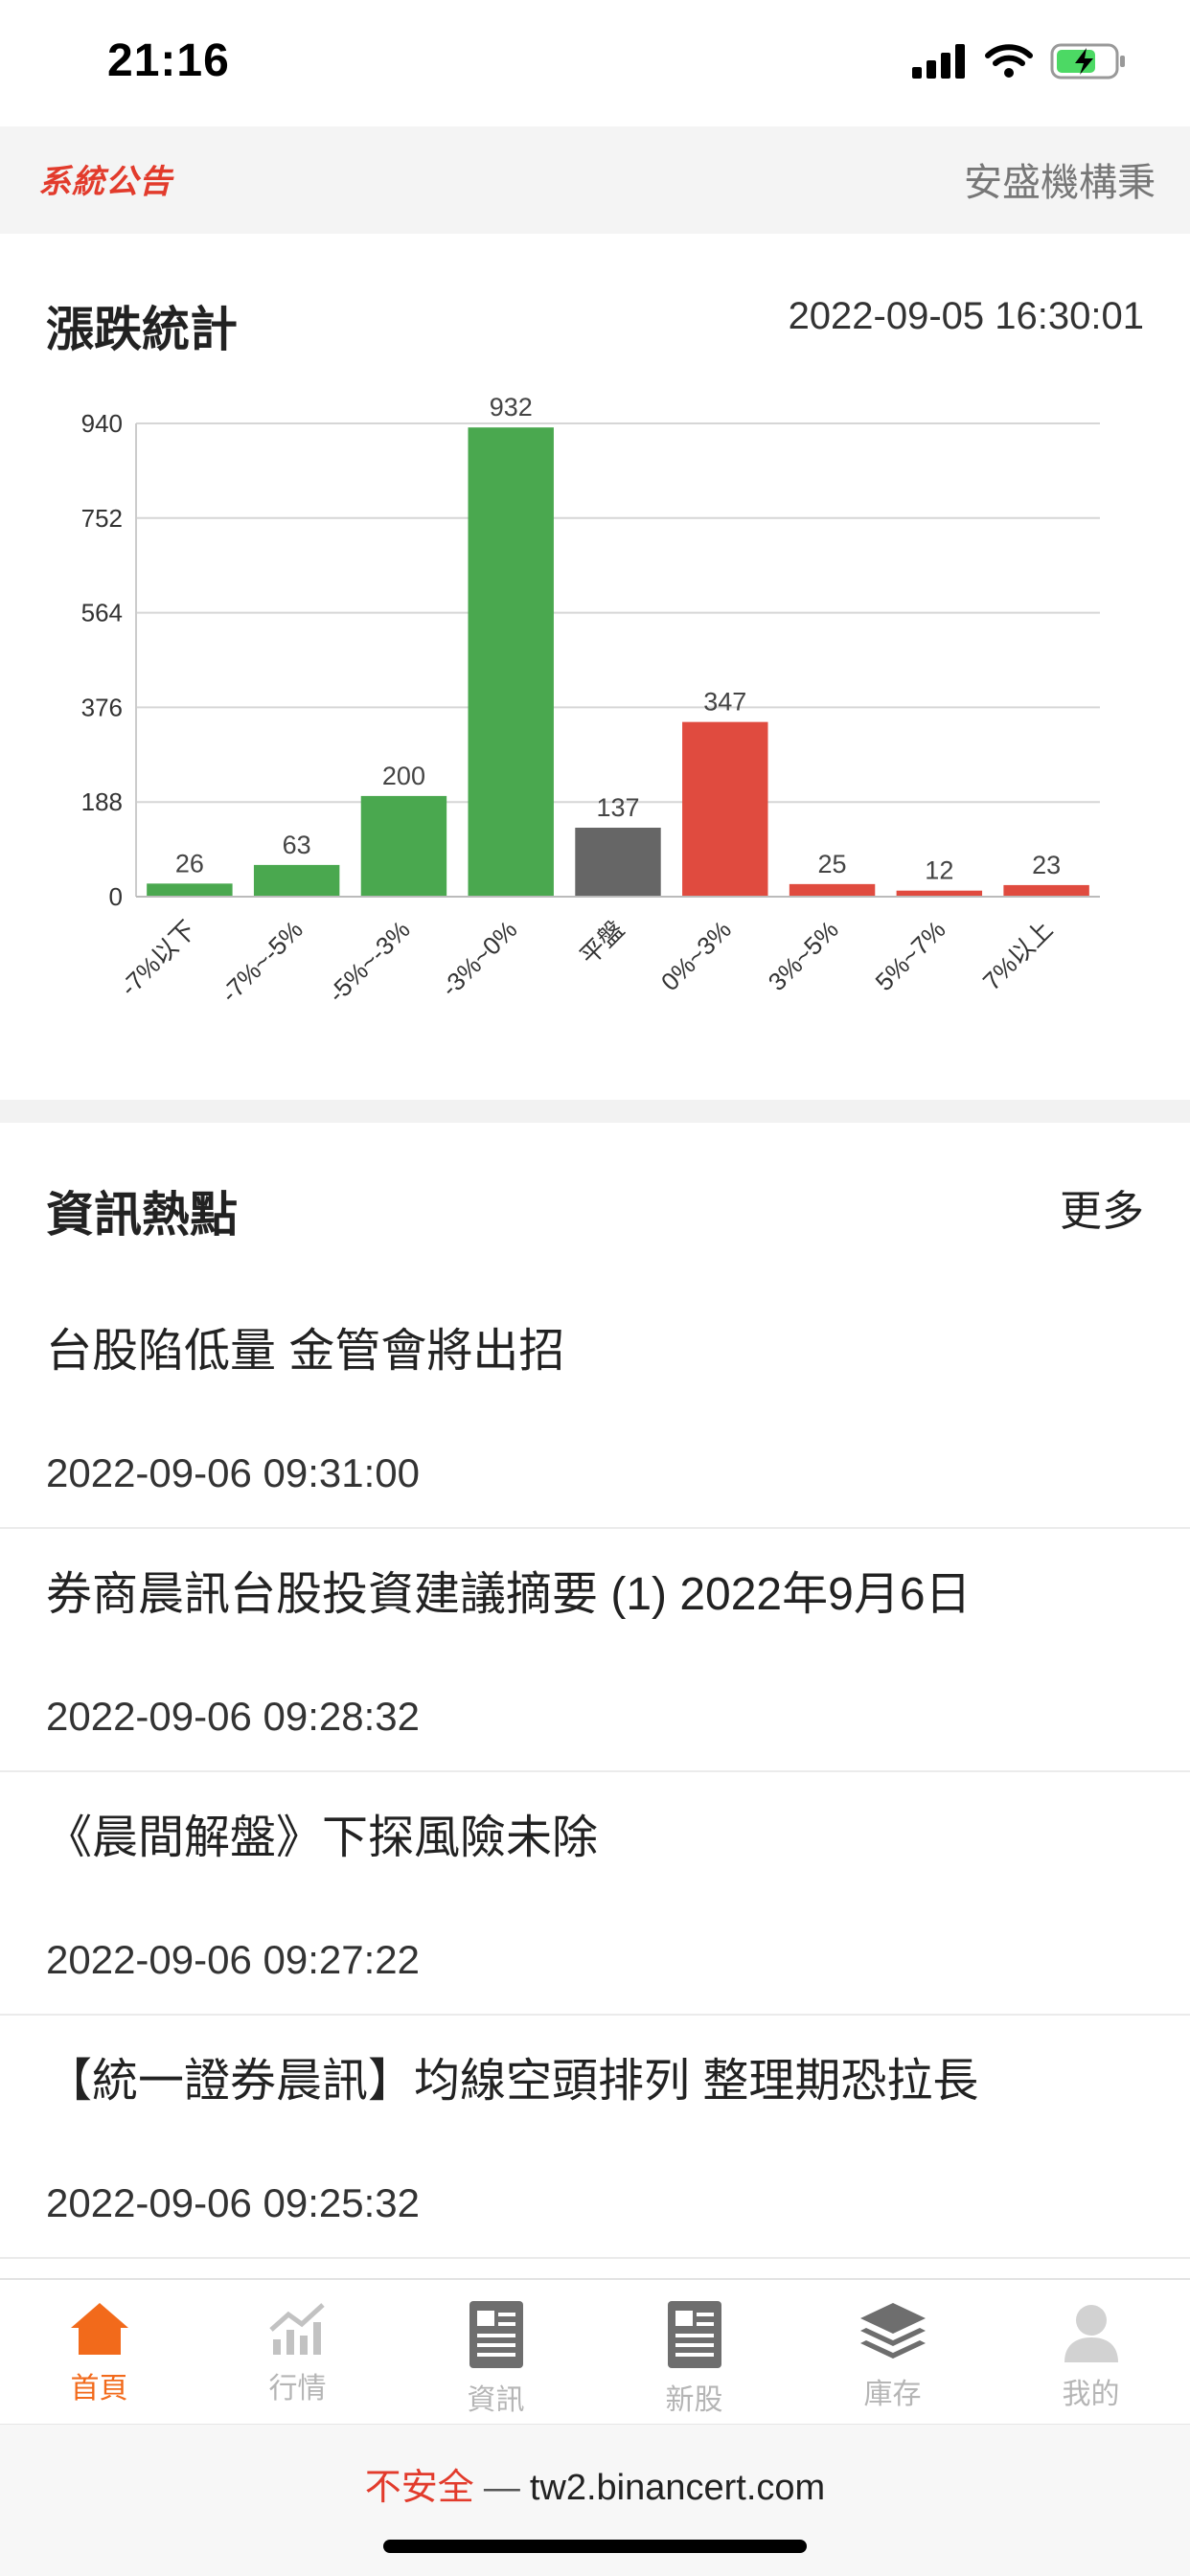  I want to click on news-item-time: 2022-09-06 09:31:00, so click(233, 1472).